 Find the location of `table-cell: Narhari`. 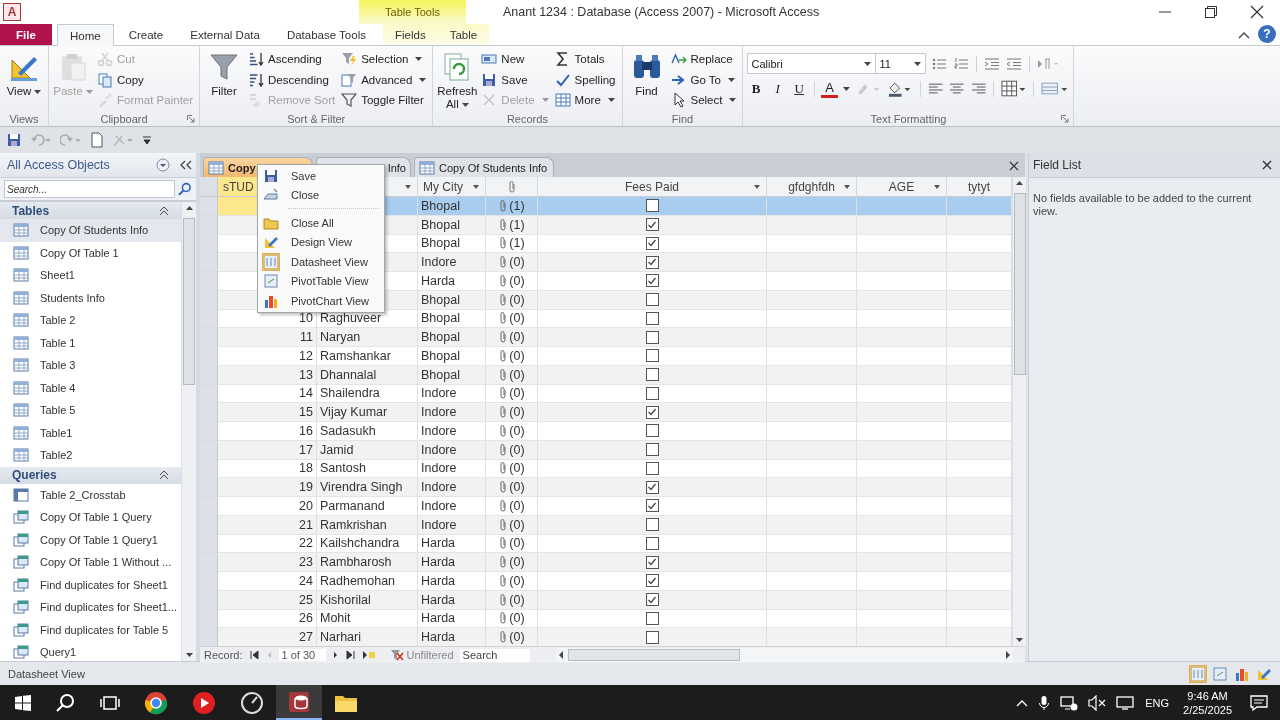

table-cell: Narhari is located at coordinates (340, 637).